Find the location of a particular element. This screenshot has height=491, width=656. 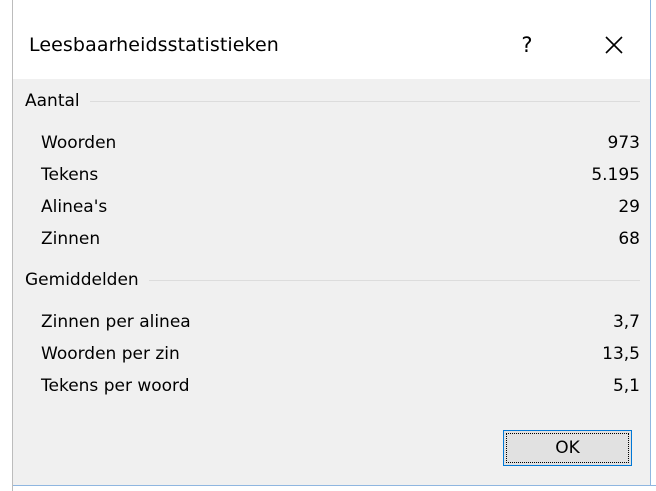

stat-row-words-per-sentence: Woorden per zin 13,5 is located at coordinates (340, 354).